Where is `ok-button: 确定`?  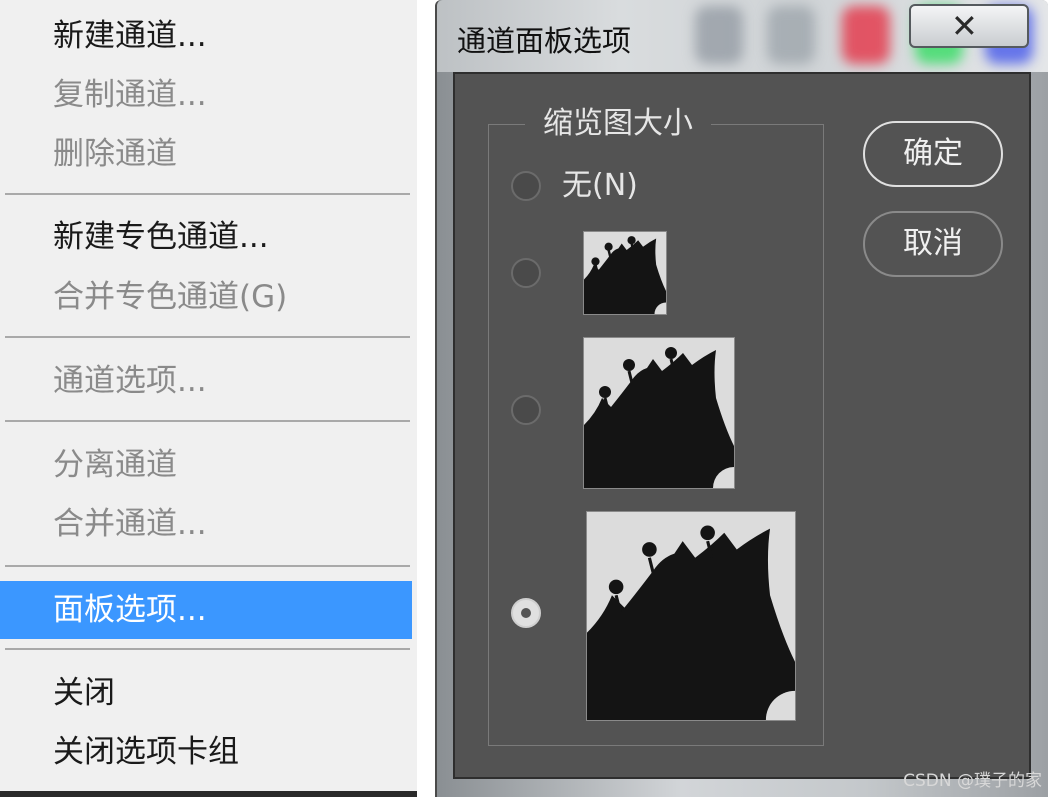
ok-button: 确定 is located at coordinates (933, 154).